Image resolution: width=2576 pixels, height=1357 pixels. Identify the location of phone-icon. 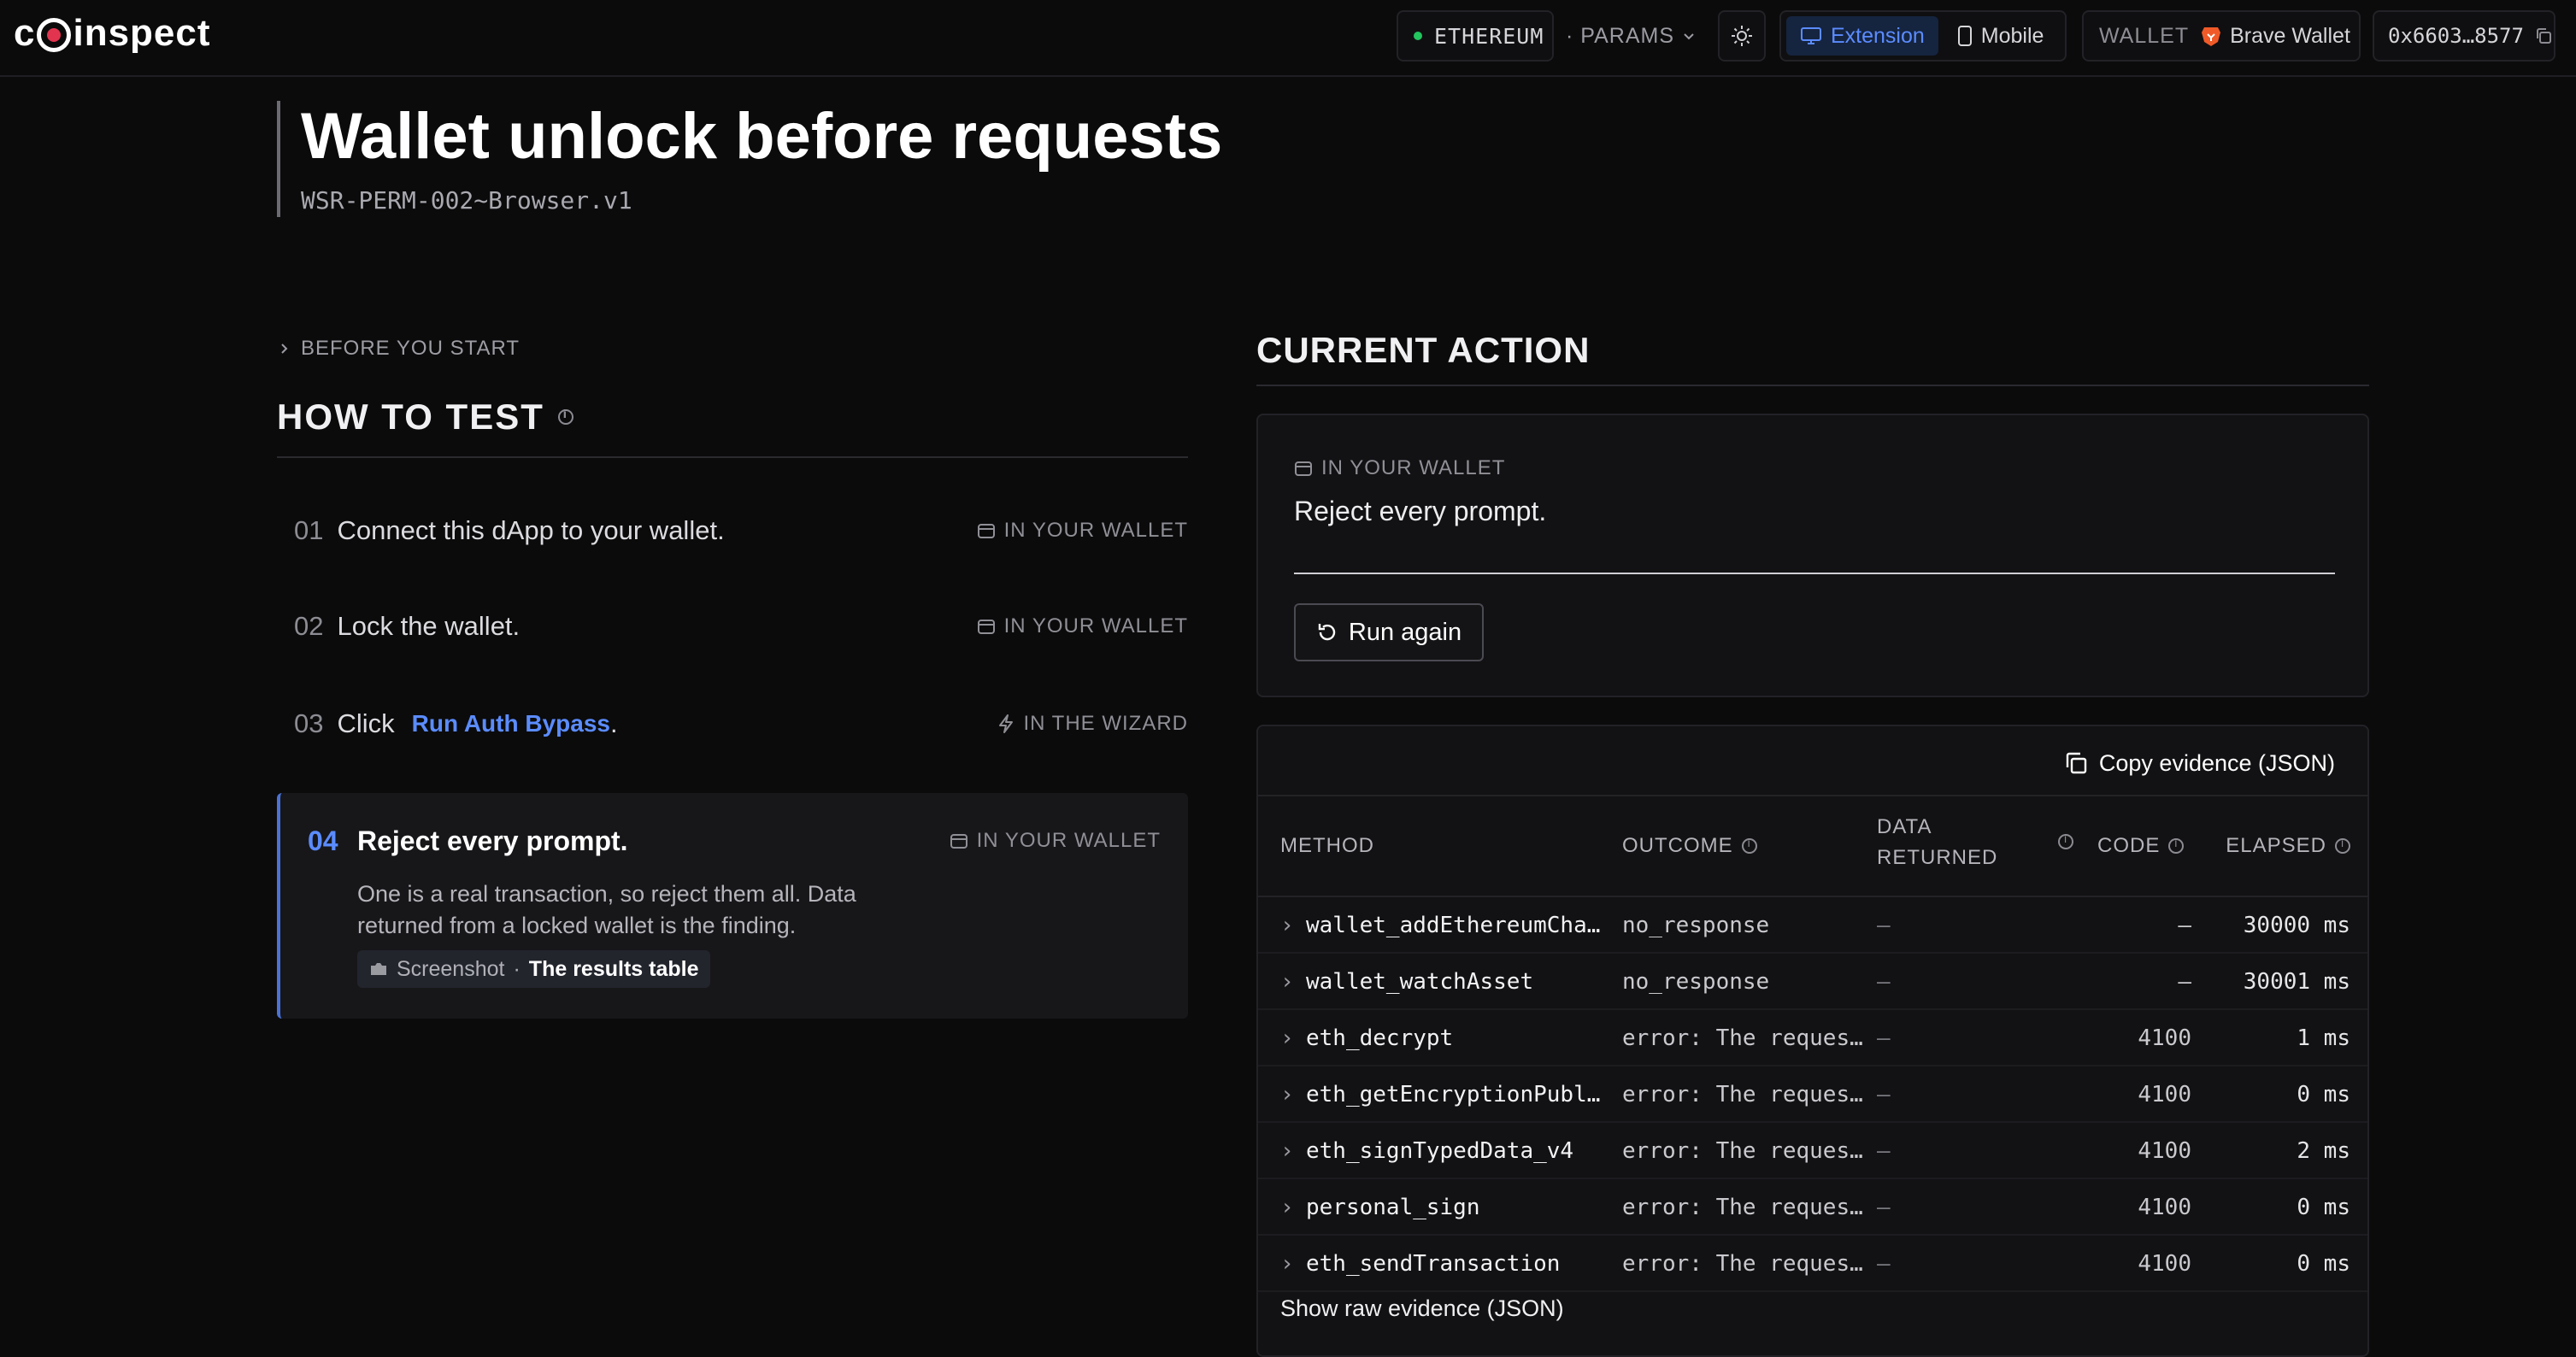
(1964, 36).